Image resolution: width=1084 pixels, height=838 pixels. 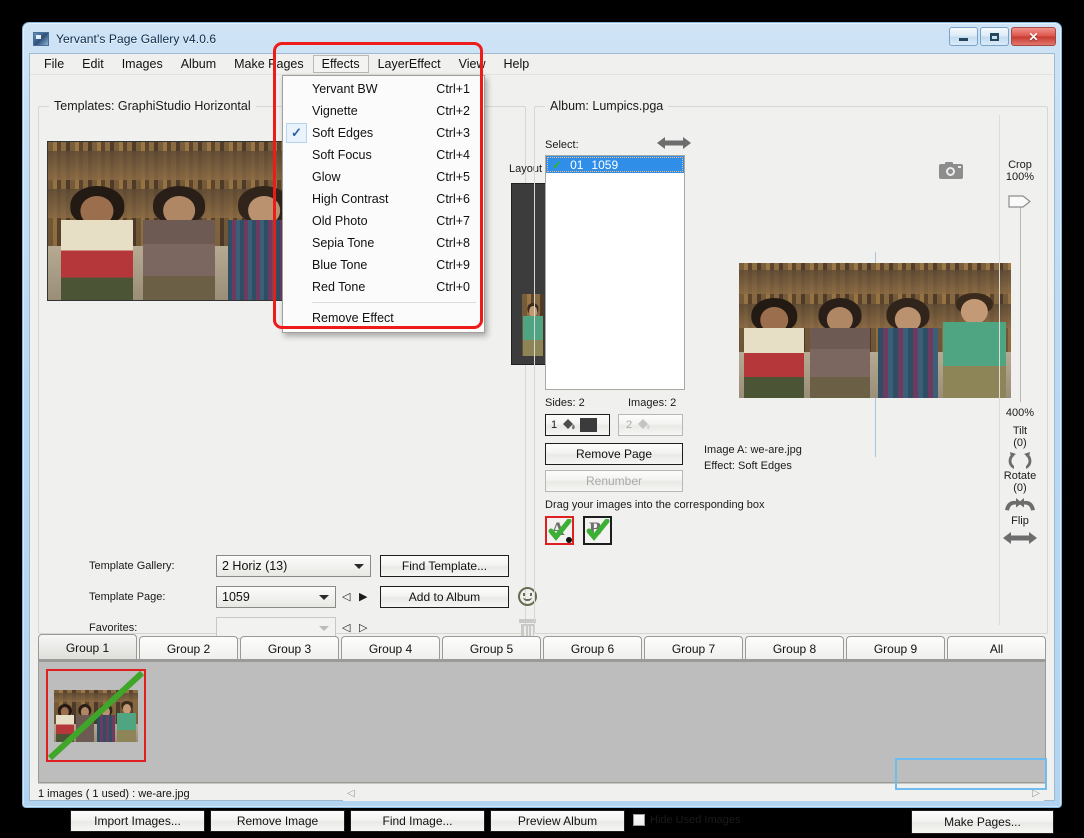 What do you see at coordinates (383, 111) in the screenshot?
I see `menu-item-vignette: Vignette Ctrl+2` at bounding box center [383, 111].